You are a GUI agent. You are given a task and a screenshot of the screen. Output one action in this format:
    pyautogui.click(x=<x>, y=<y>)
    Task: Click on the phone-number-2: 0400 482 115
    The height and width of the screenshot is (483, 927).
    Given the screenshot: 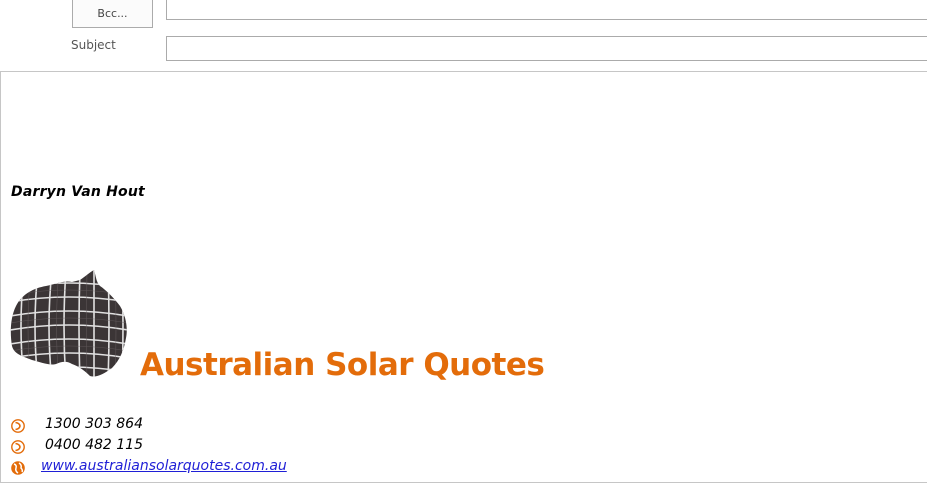 What is the action you would take?
    pyautogui.click(x=94, y=445)
    